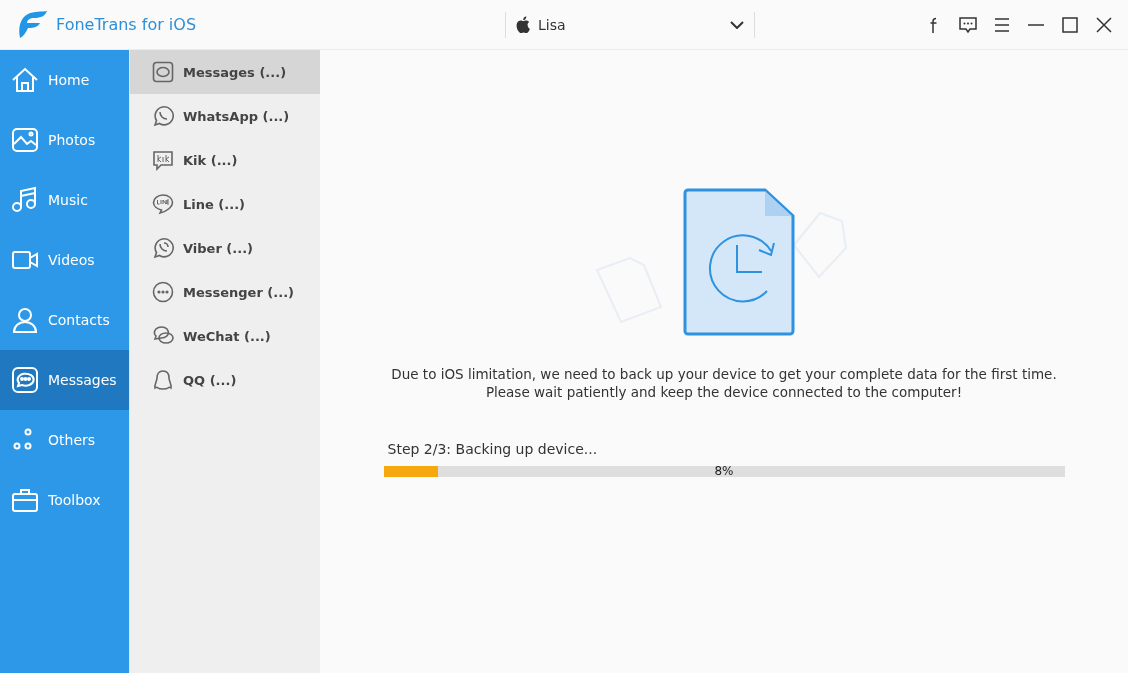 Image resolution: width=1128 pixels, height=673 pixels. What do you see at coordinates (163, 160) in the screenshot?
I see `kik-icon` at bounding box center [163, 160].